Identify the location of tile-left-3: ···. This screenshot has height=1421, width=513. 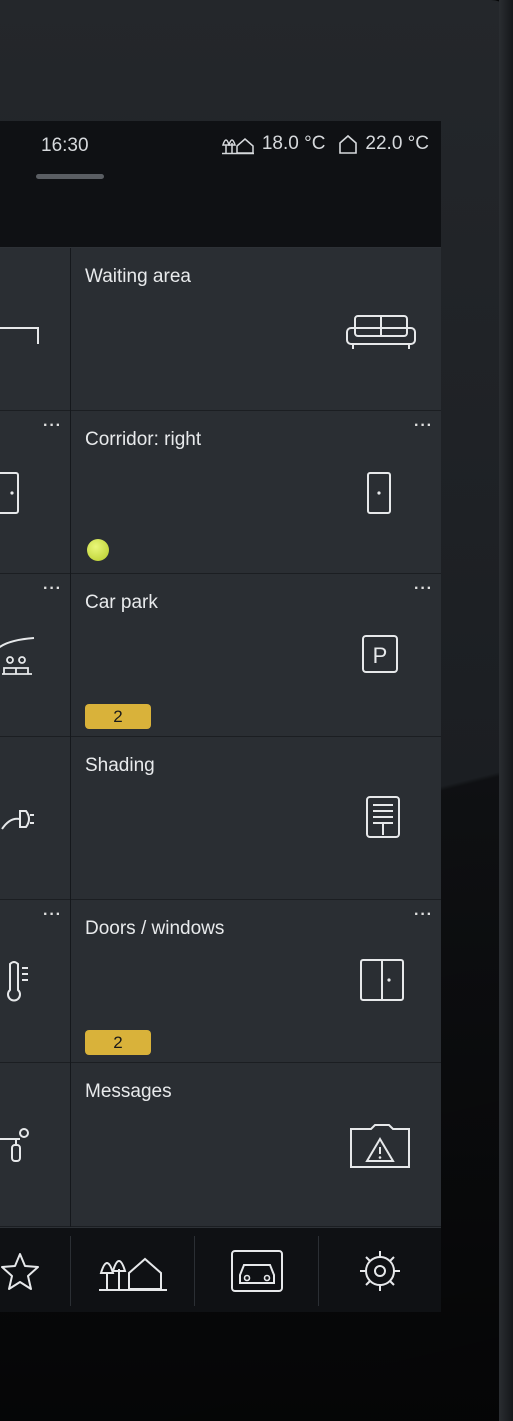
(35, 655).